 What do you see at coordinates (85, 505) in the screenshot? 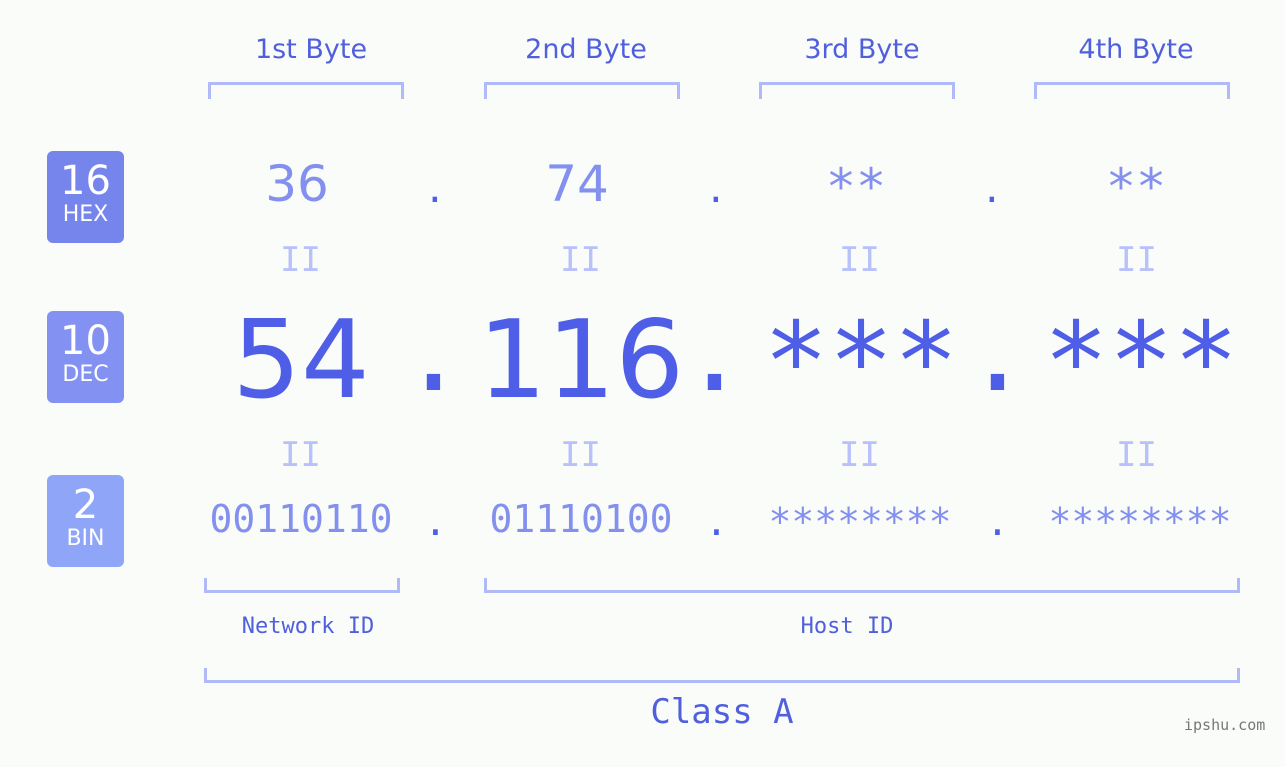
I see `bin-base-number: 2` at bounding box center [85, 505].